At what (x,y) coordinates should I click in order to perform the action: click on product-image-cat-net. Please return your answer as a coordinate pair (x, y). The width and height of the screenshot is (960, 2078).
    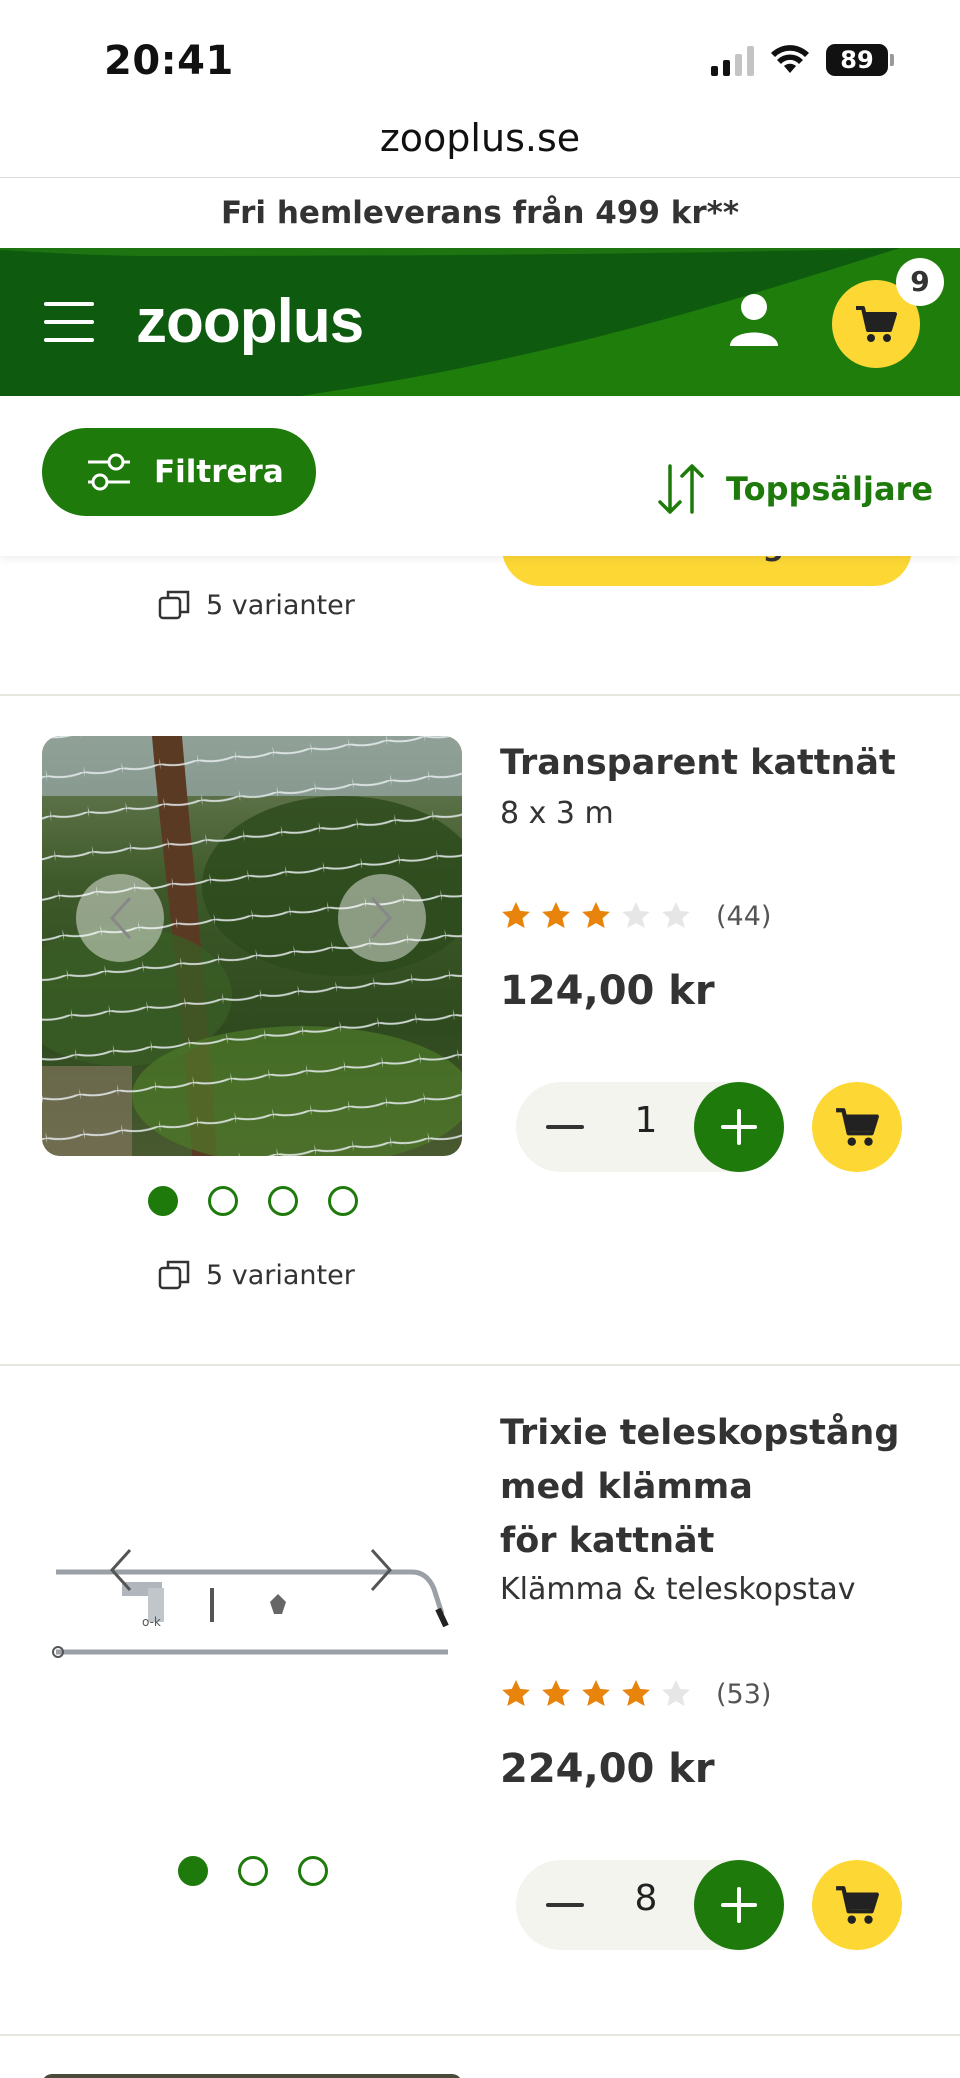
    Looking at the image, I should click on (252, 946).